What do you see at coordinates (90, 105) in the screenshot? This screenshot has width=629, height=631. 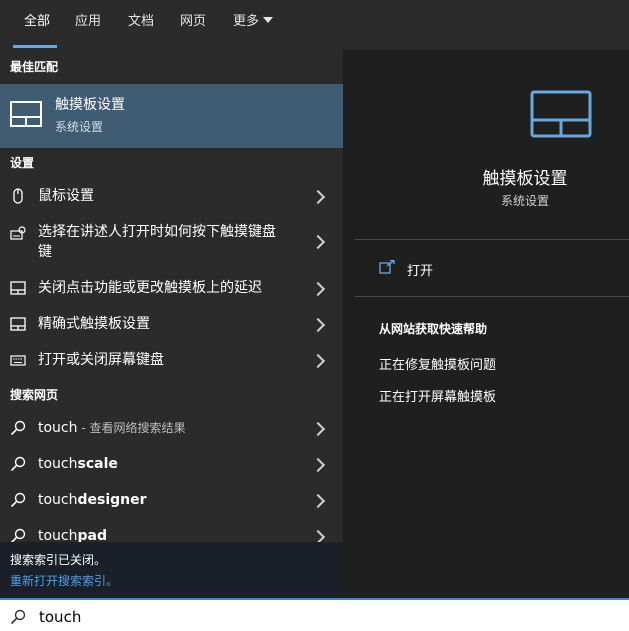 I see `best-match-title: 触摸板设置` at bounding box center [90, 105].